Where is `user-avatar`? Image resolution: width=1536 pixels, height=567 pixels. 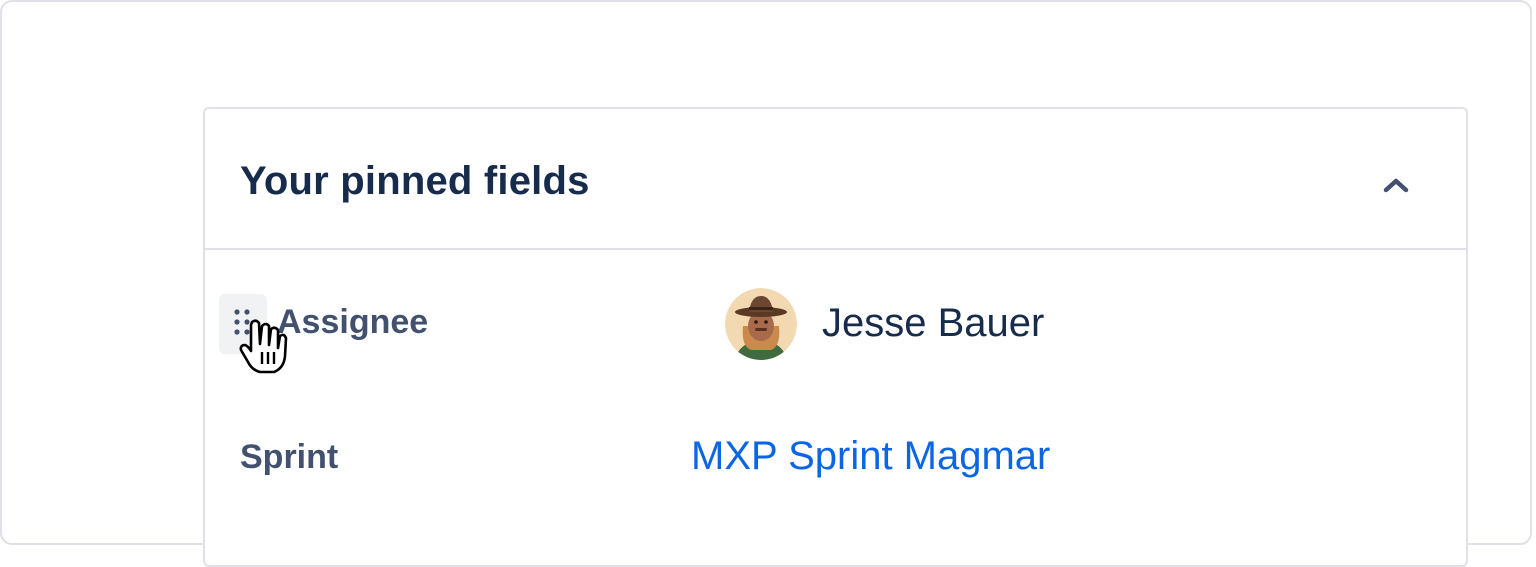 user-avatar is located at coordinates (761, 324).